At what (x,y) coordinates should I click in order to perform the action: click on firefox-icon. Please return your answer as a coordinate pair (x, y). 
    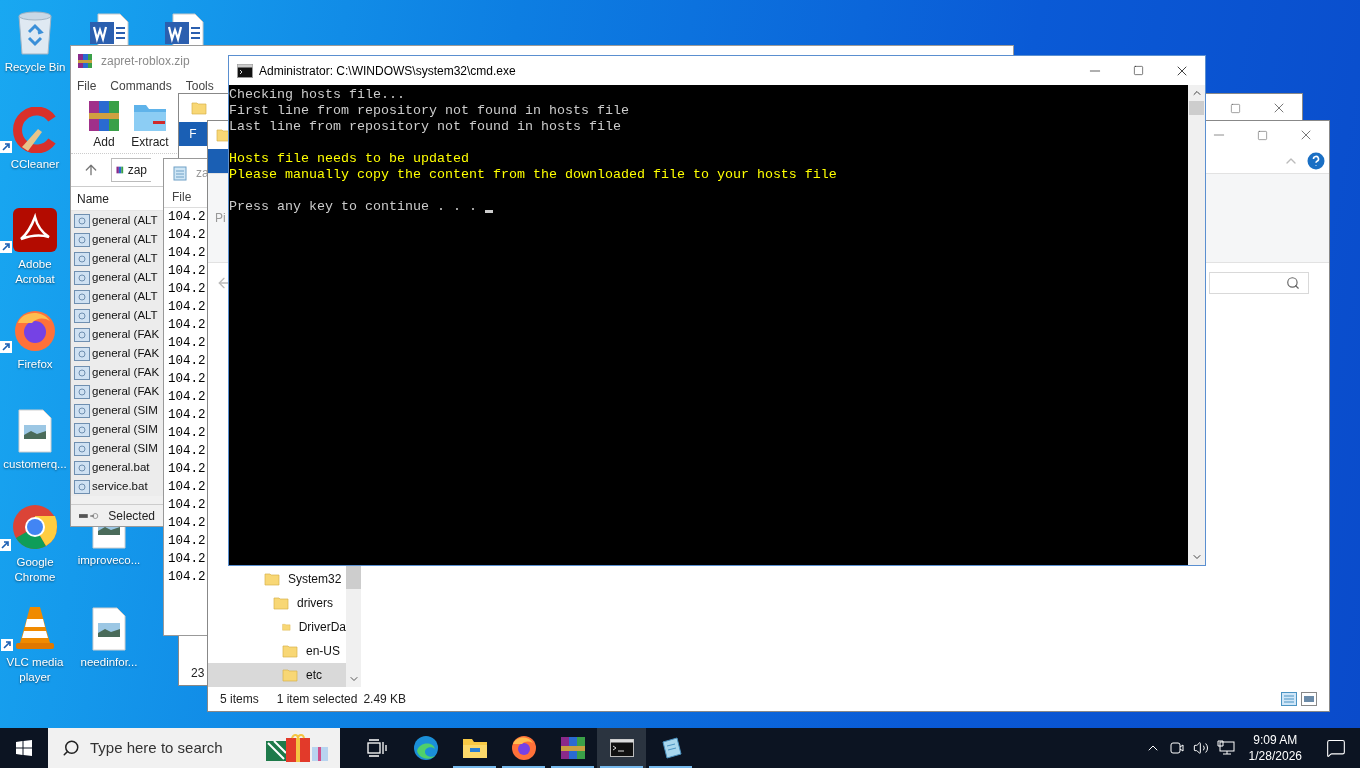
    Looking at the image, I should click on (523, 748).